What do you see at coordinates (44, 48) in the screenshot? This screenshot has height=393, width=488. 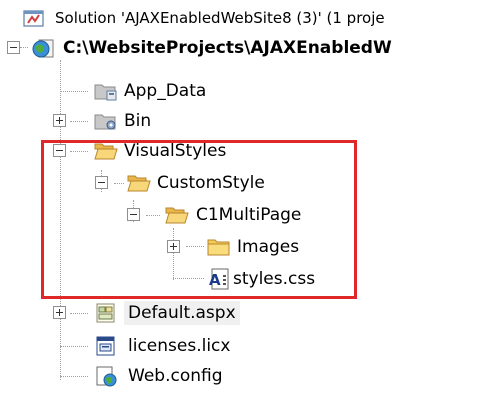 I see `web-project-globe-icon` at bounding box center [44, 48].